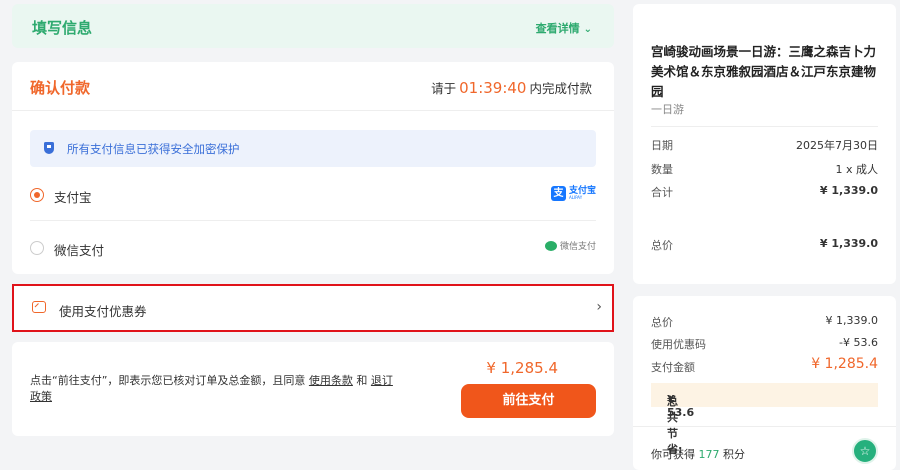 This screenshot has height=470, width=900. Describe the element at coordinates (313, 198) in the screenshot. I see `payment-option-alipay: 支付宝 支 支付宝 ALIPAY` at that location.